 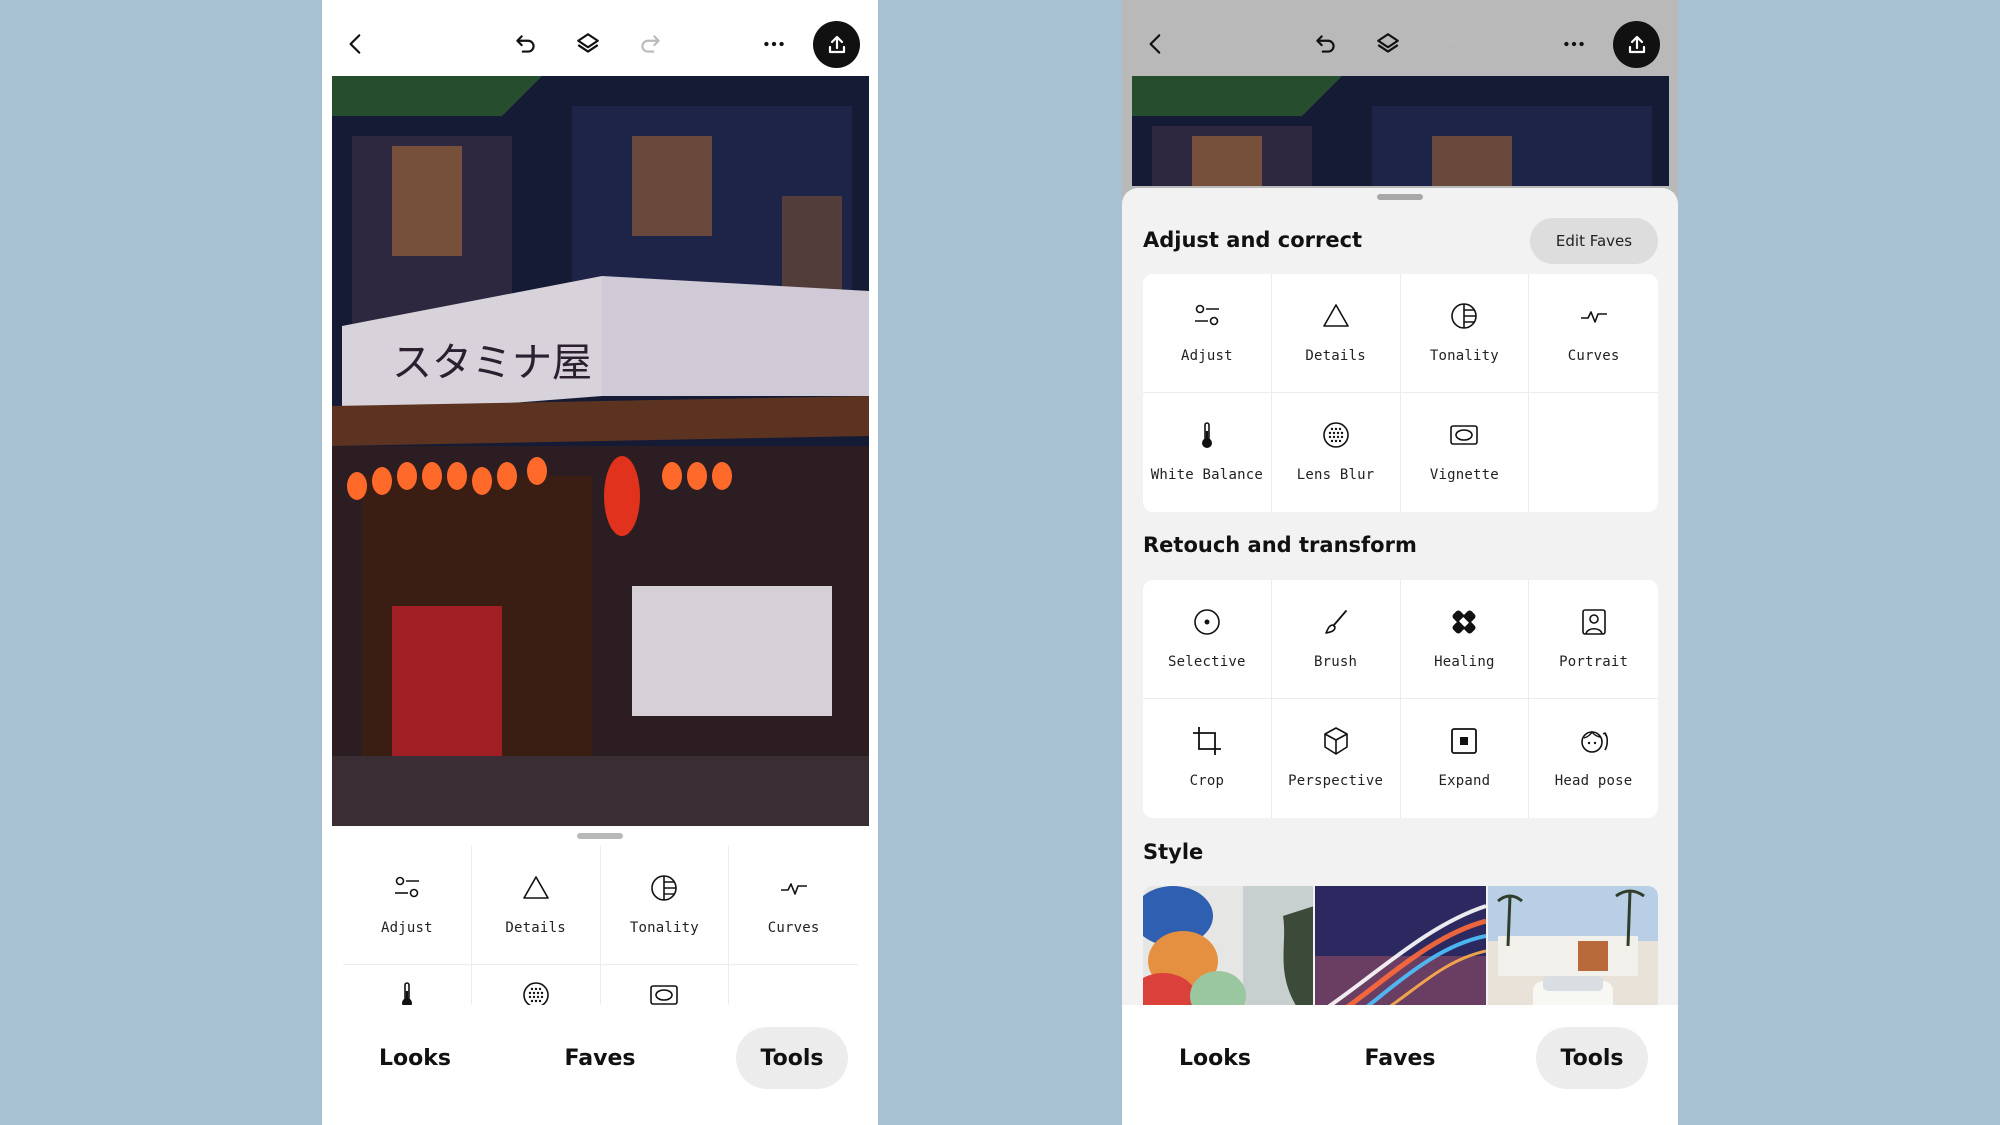 I want to click on tool-label: Expand, so click(x=1464, y=781).